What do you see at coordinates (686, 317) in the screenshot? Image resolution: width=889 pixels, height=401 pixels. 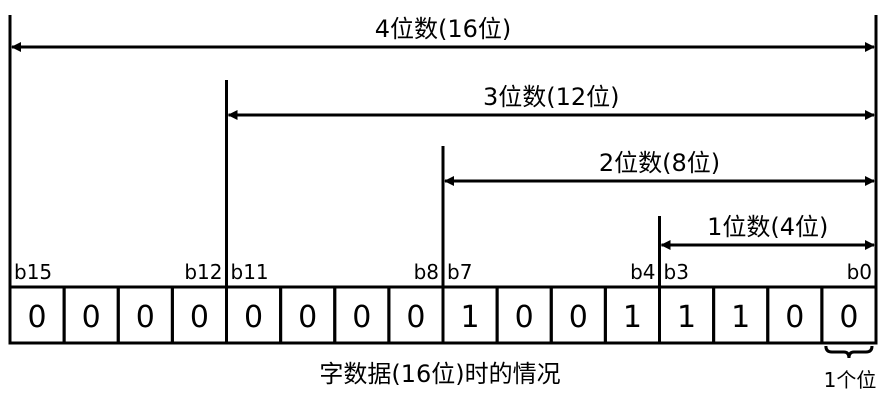 I see `bit-value-b3: 1` at bounding box center [686, 317].